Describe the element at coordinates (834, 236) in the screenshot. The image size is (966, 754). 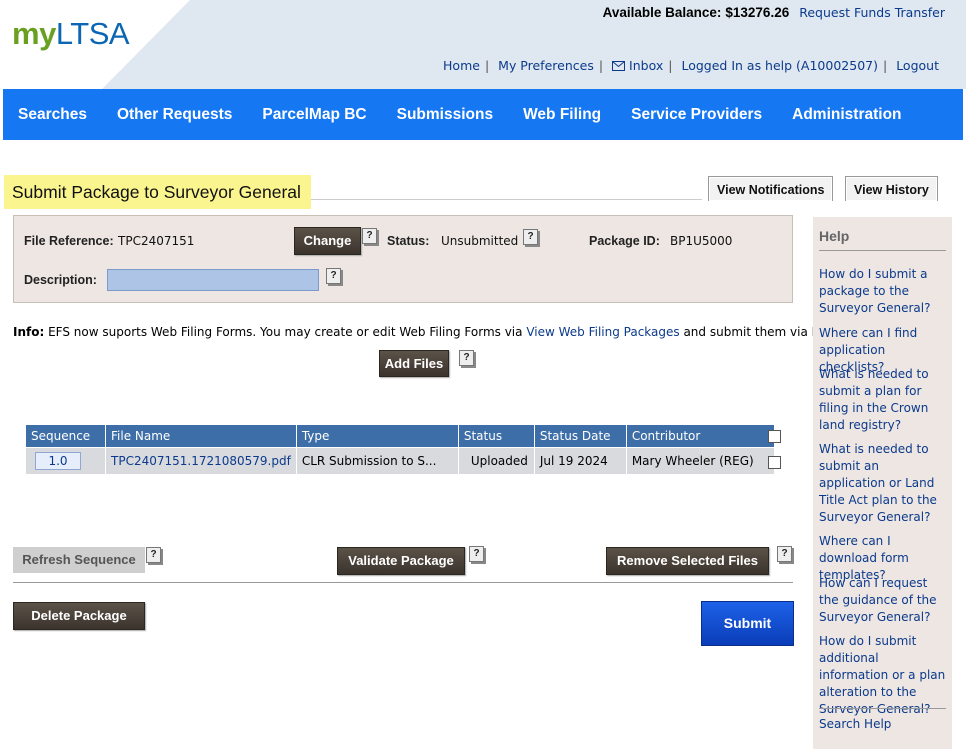
I see `help-title: Help` at that location.